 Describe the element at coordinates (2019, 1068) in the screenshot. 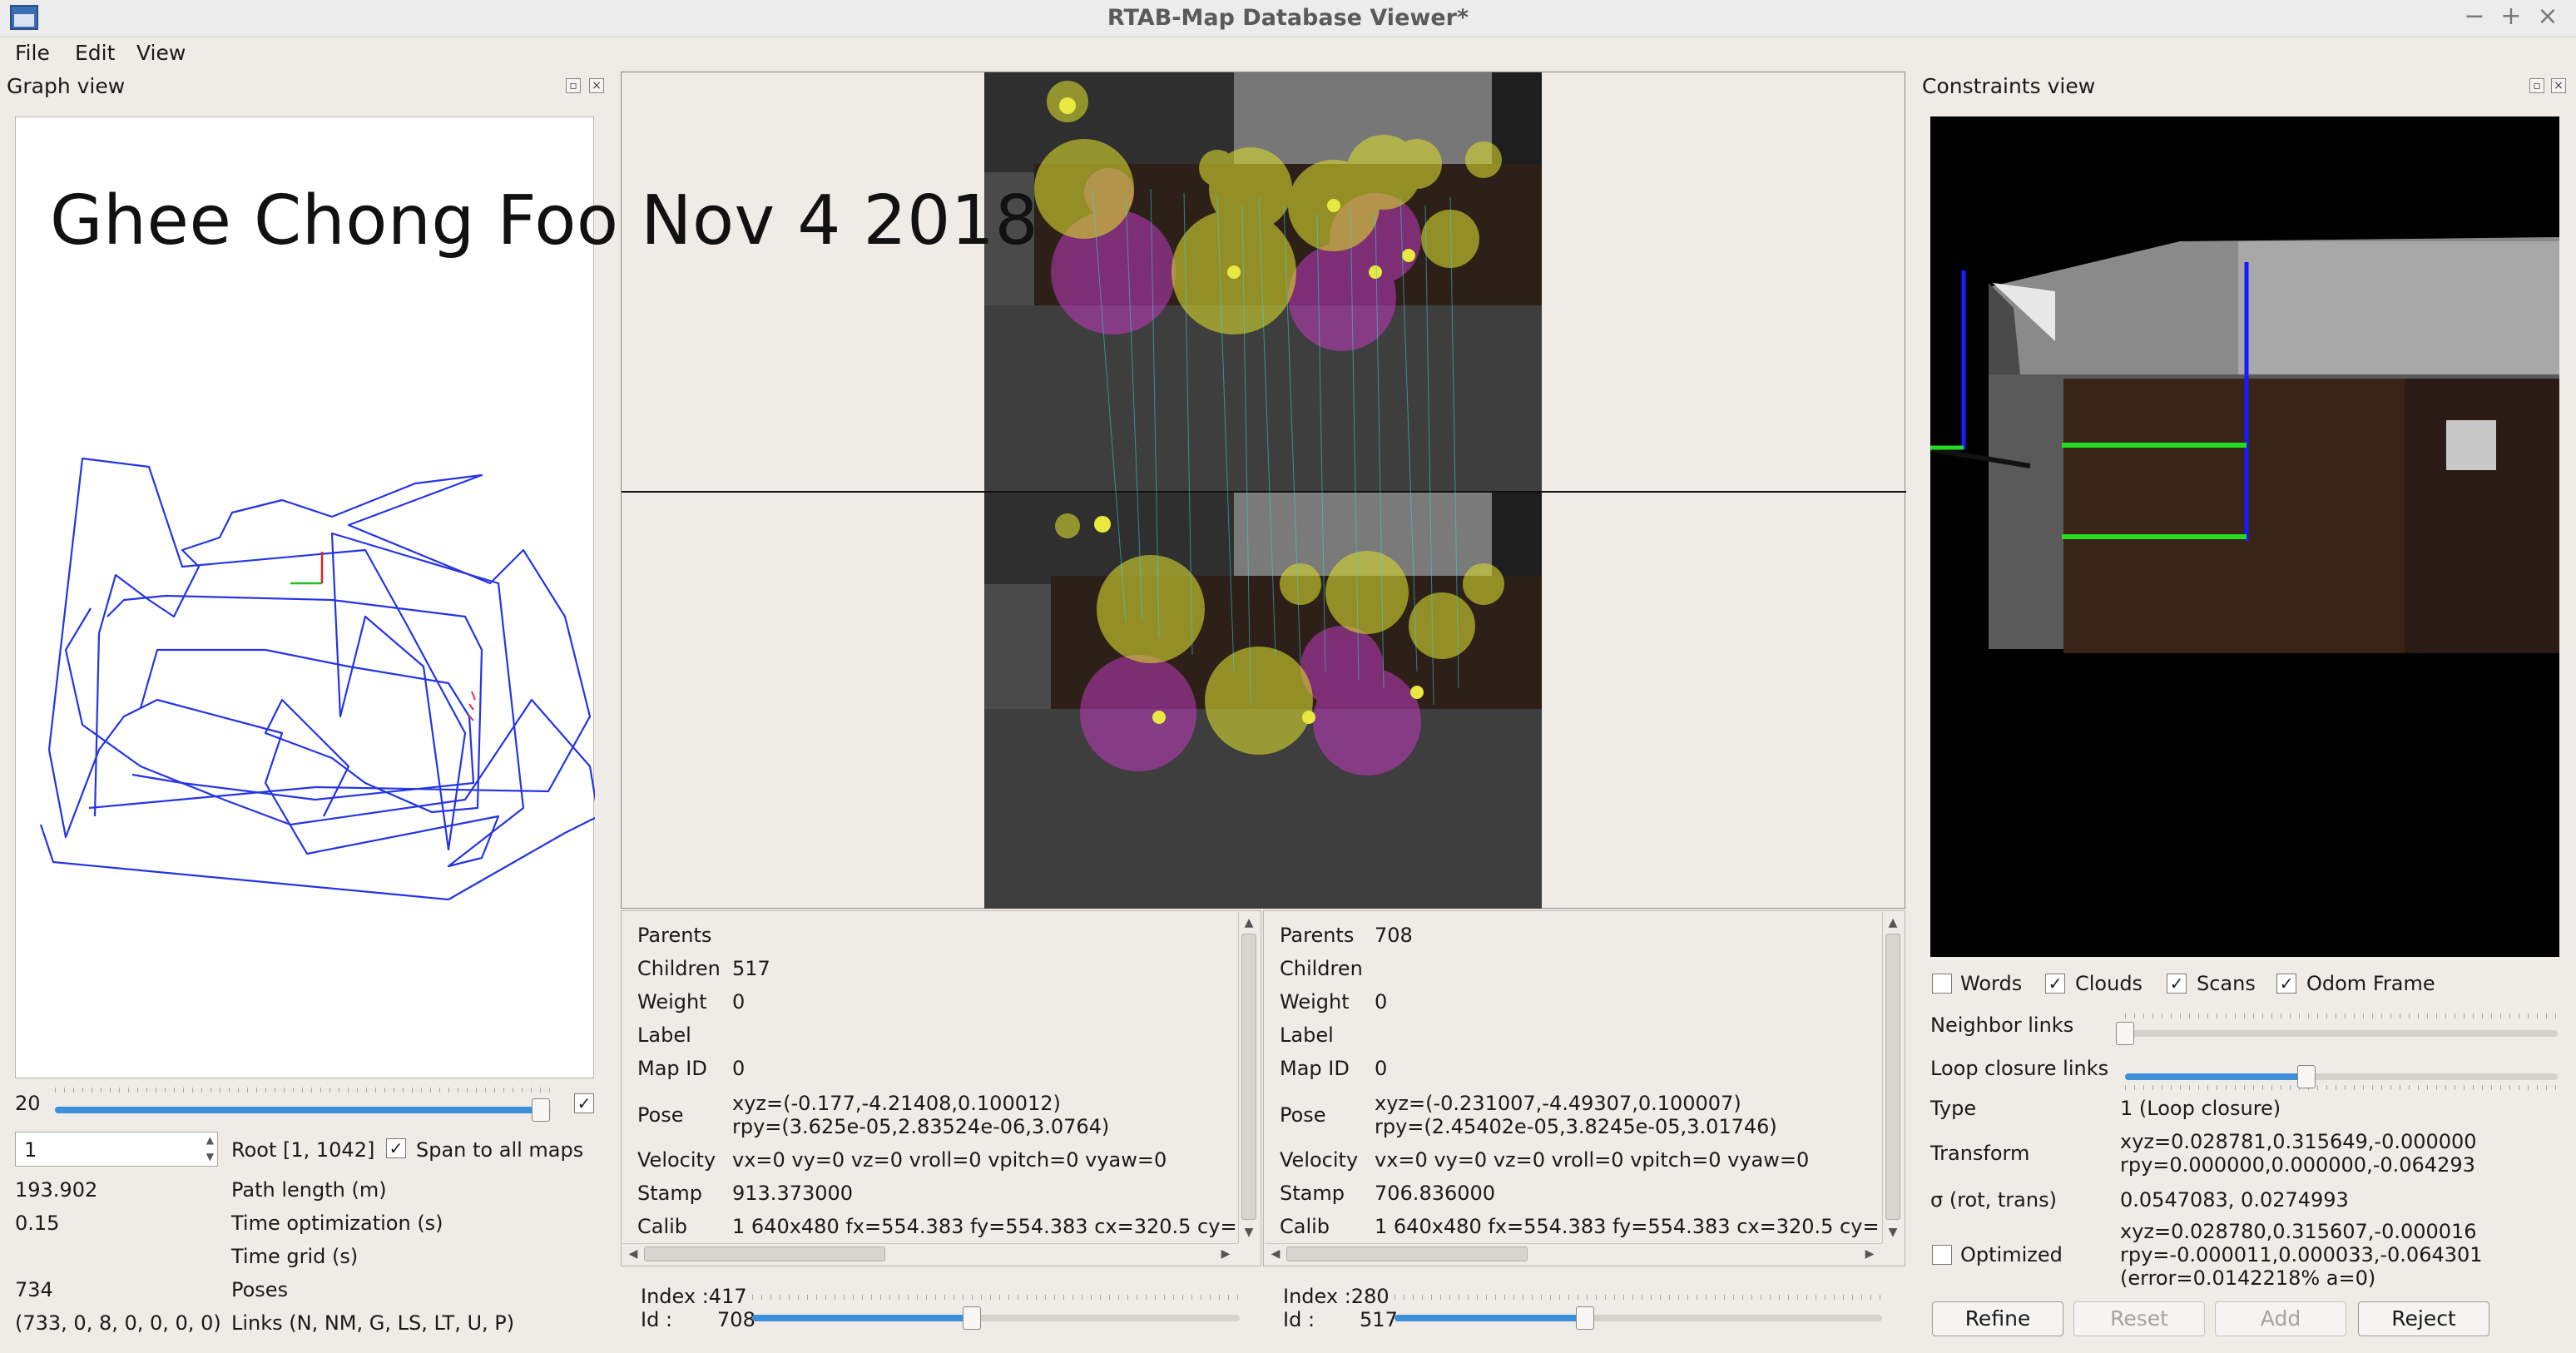

I see `loop-closure-links-label: Loop closure links` at that location.